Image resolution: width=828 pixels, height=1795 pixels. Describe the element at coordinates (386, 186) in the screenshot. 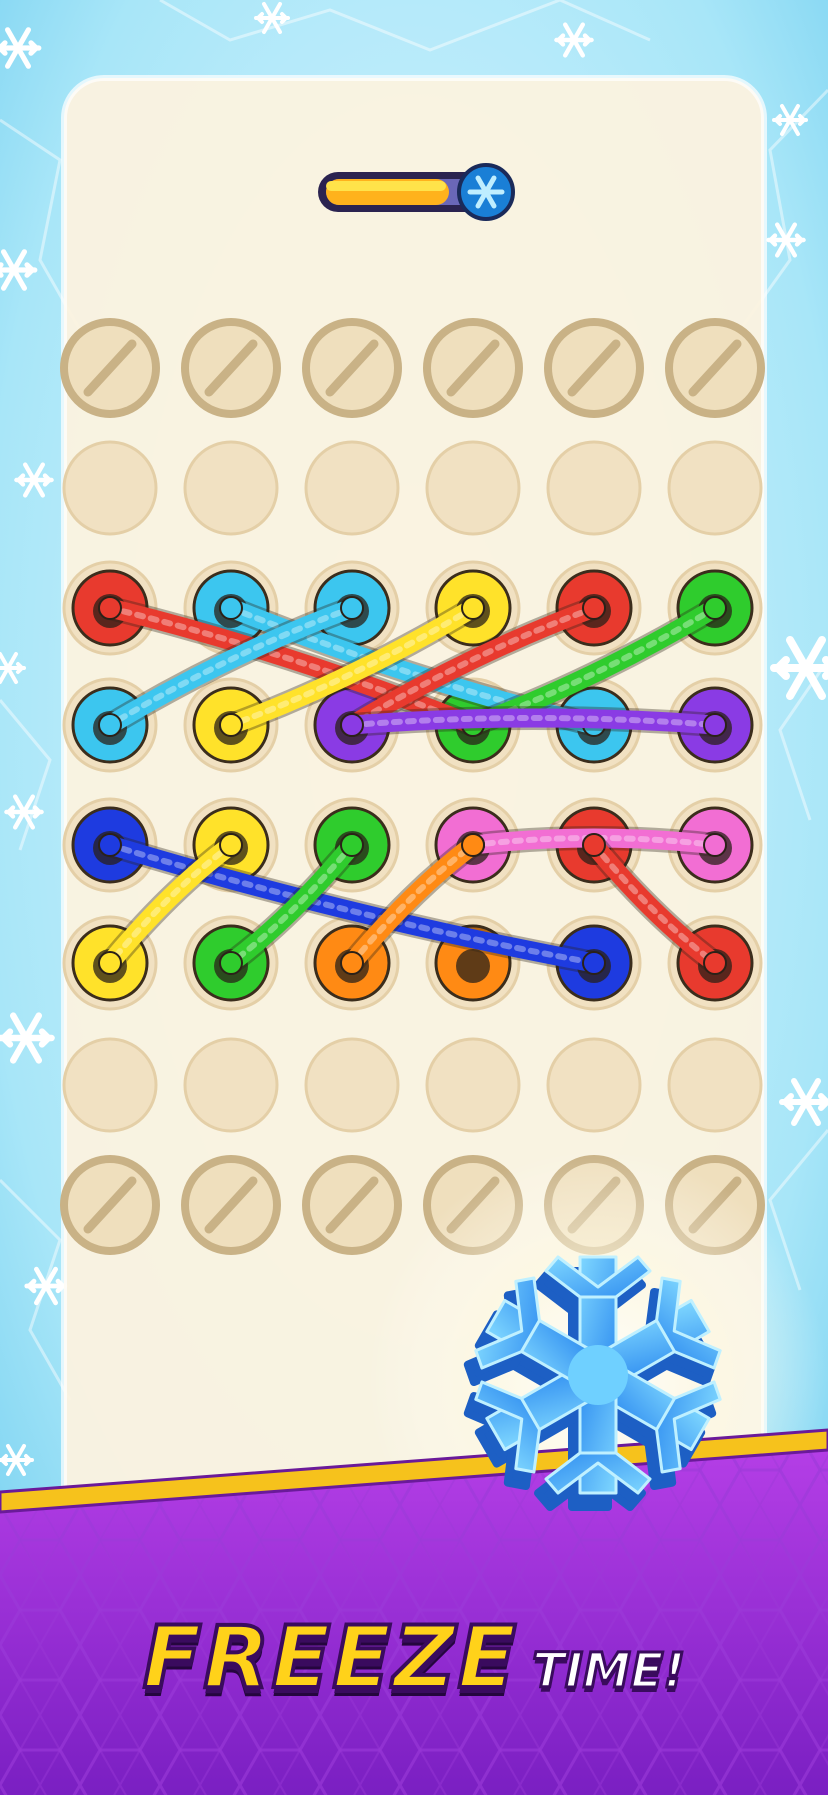

I see `timer-fill-highlight` at that location.